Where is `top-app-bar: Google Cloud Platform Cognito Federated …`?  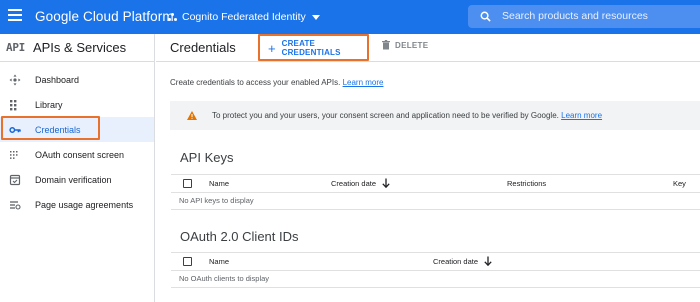
top-app-bar: Google Cloud Platform Cognito Federated … is located at coordinates (350, 17).